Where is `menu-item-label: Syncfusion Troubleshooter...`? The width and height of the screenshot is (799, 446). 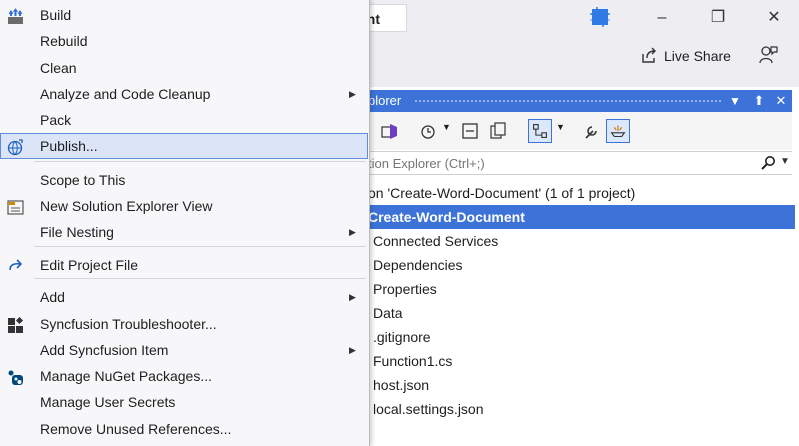 menu-item-label: Syncfusion Troubleshooter... is located at coordinates (128, 324).